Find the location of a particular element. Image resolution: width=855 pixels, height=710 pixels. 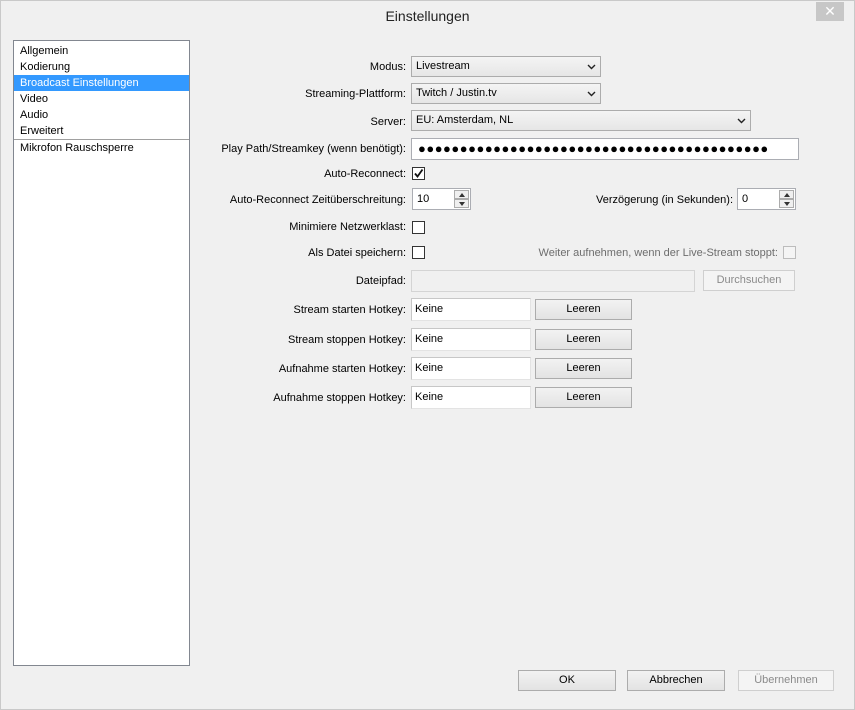

save-file-checkbox is located at coordinates (418, 252).